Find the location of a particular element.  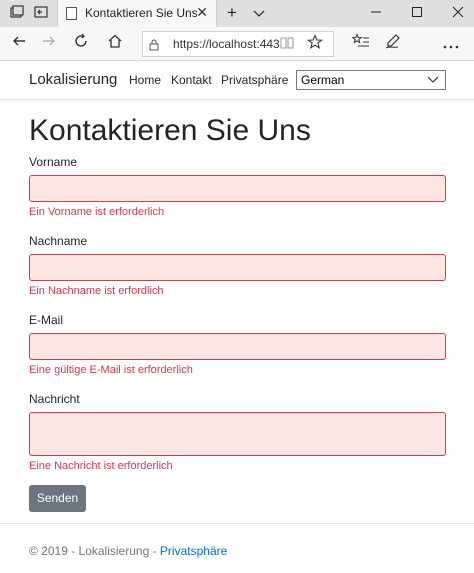

nav-link-home: Home is located at coordinates (145, 80).